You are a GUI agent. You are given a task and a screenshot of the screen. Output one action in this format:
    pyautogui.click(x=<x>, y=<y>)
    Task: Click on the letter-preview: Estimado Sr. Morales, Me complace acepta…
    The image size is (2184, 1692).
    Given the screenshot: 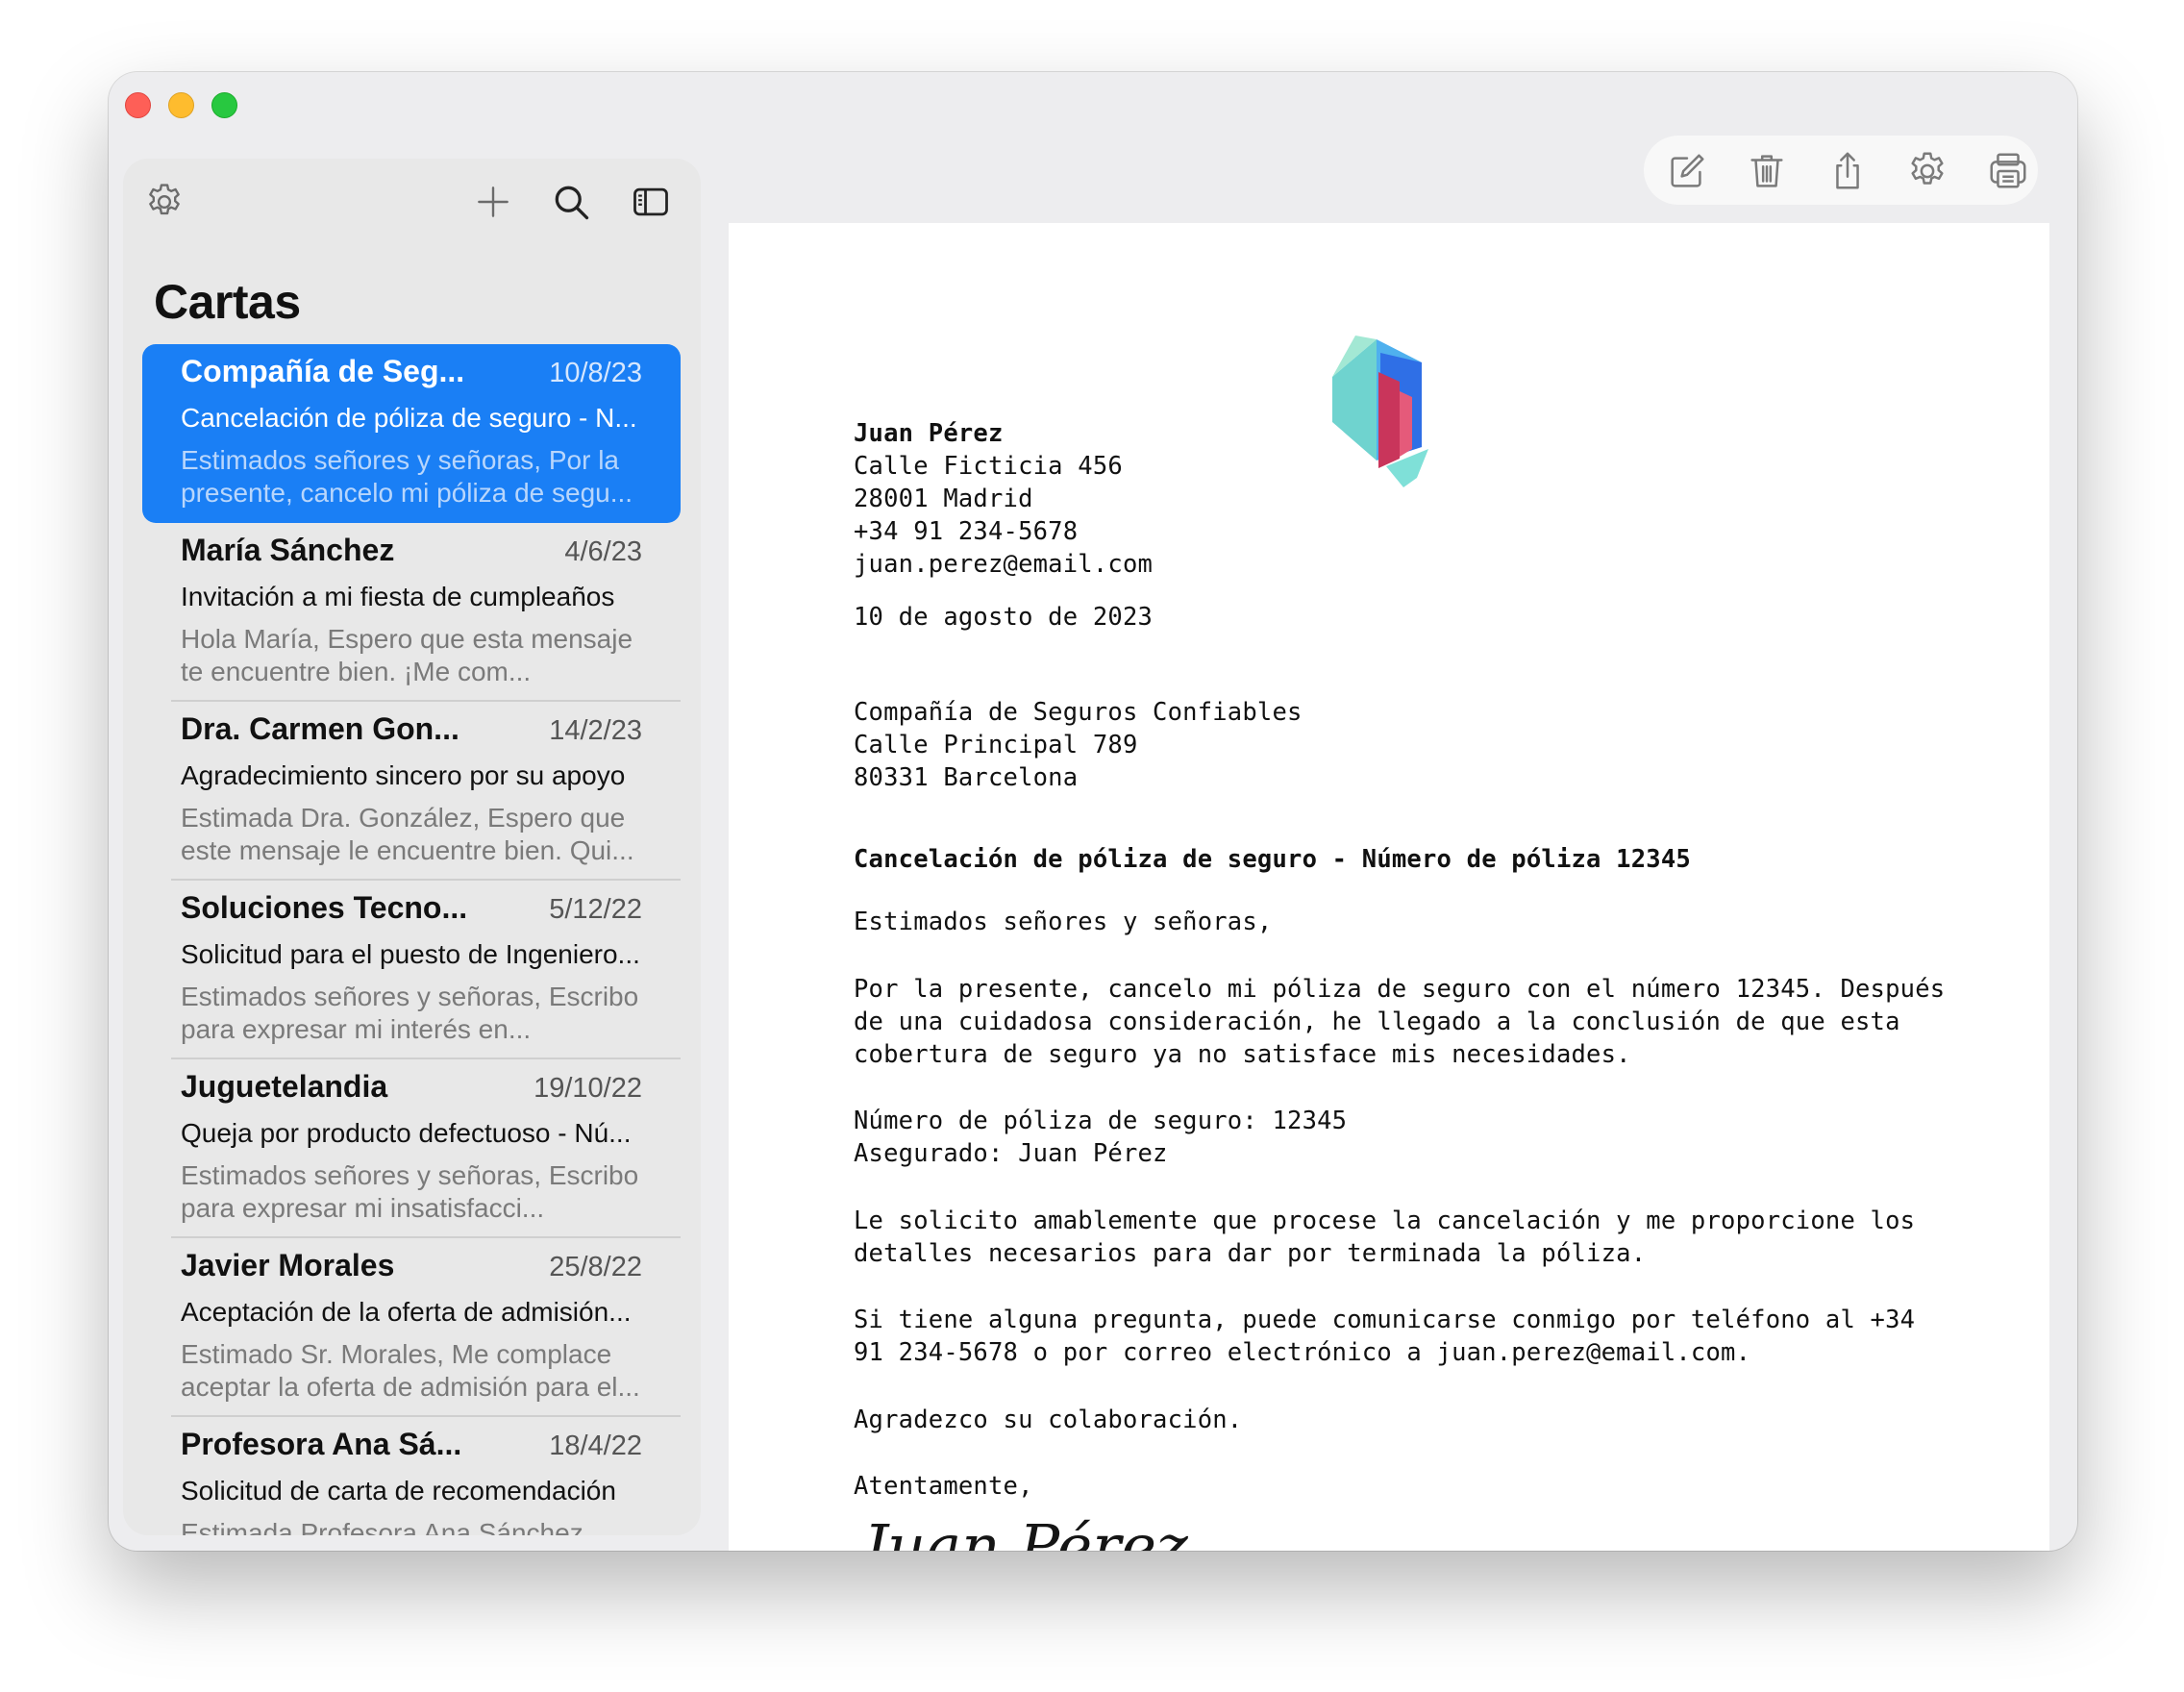 What is the action you would take?
    pyautogui.click(x=411, y=1370)
    